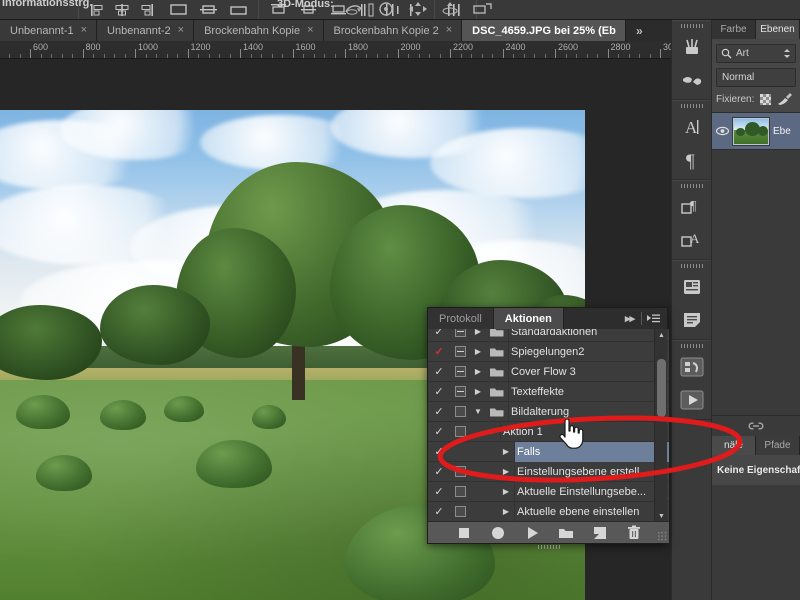  I want to click on collapse-double-arrow-icon: ▸▸, so click(629, 318).